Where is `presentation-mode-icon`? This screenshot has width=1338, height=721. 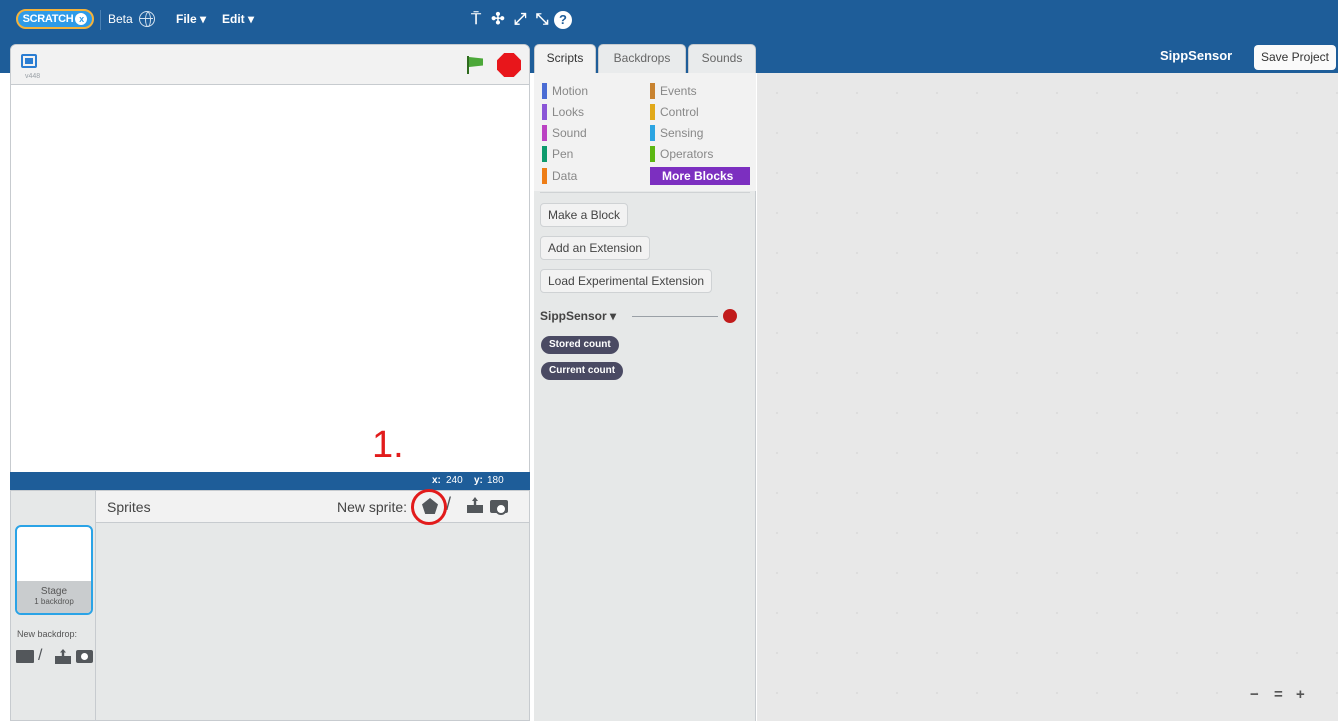 presentation-mode-icon is located at coordinates (29, 61).